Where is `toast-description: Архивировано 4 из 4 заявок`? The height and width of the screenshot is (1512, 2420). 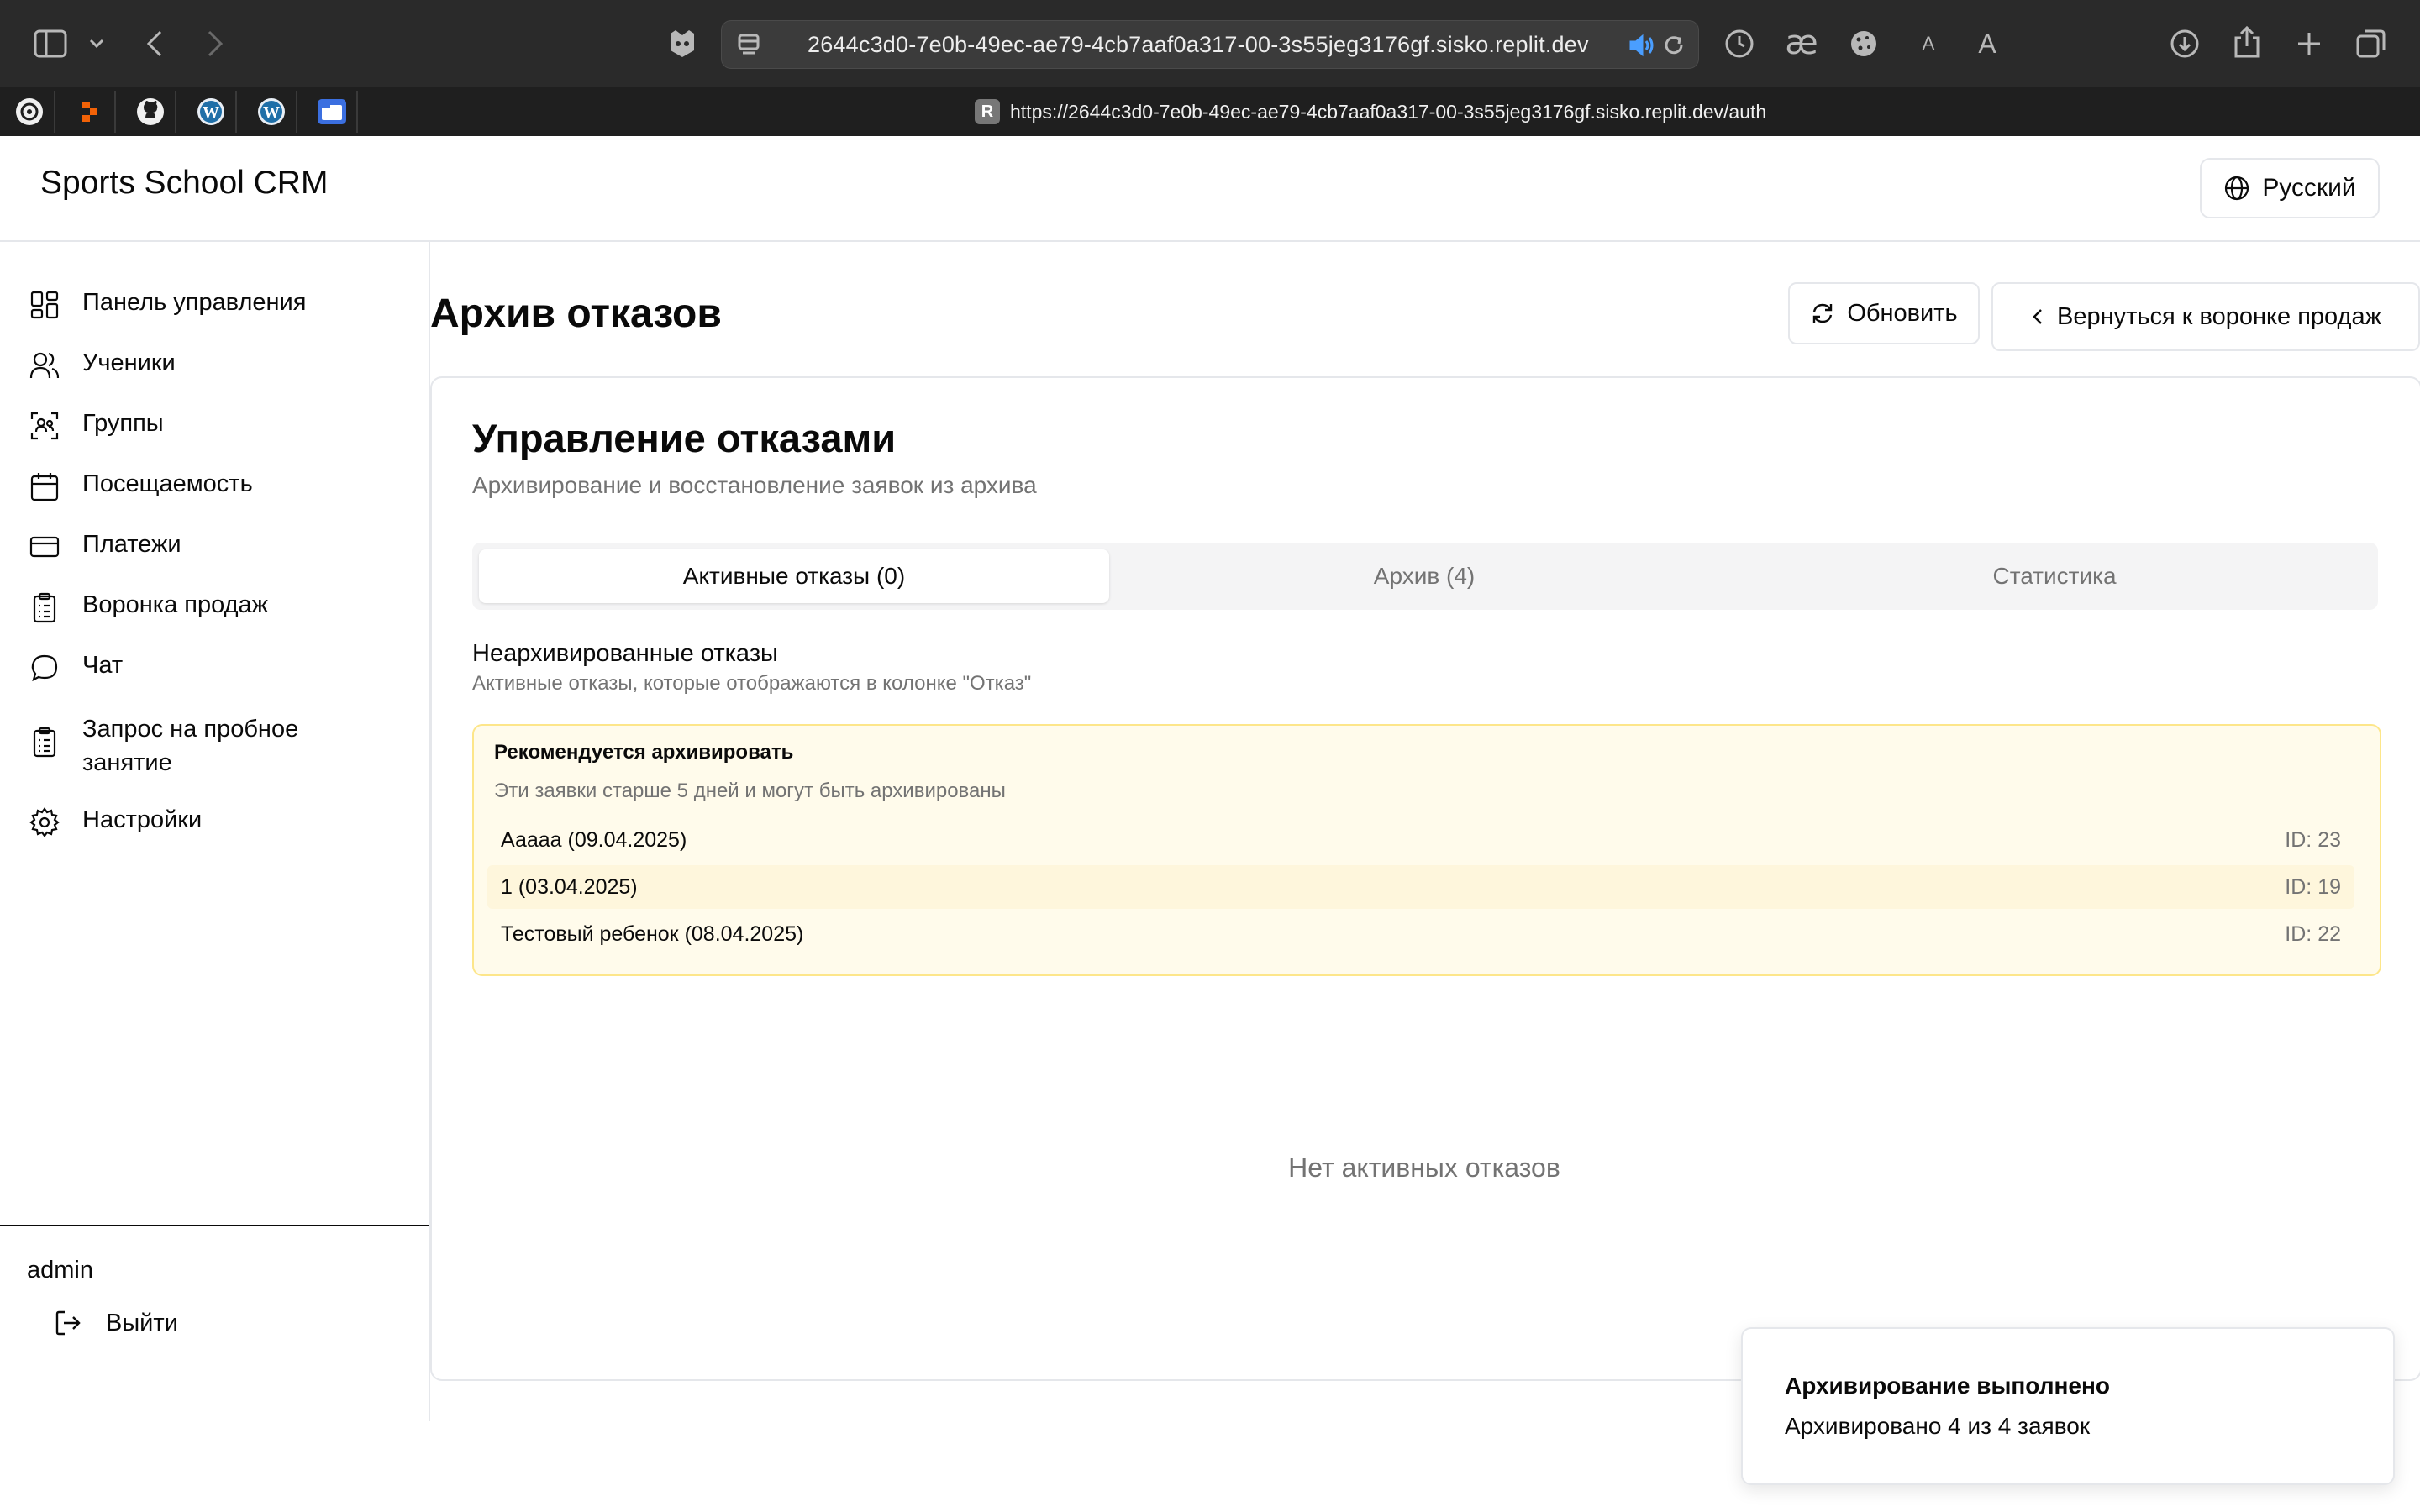 toast-description: Архивировано 4 из 4 заявок is located at coordinates (1938, 1426).